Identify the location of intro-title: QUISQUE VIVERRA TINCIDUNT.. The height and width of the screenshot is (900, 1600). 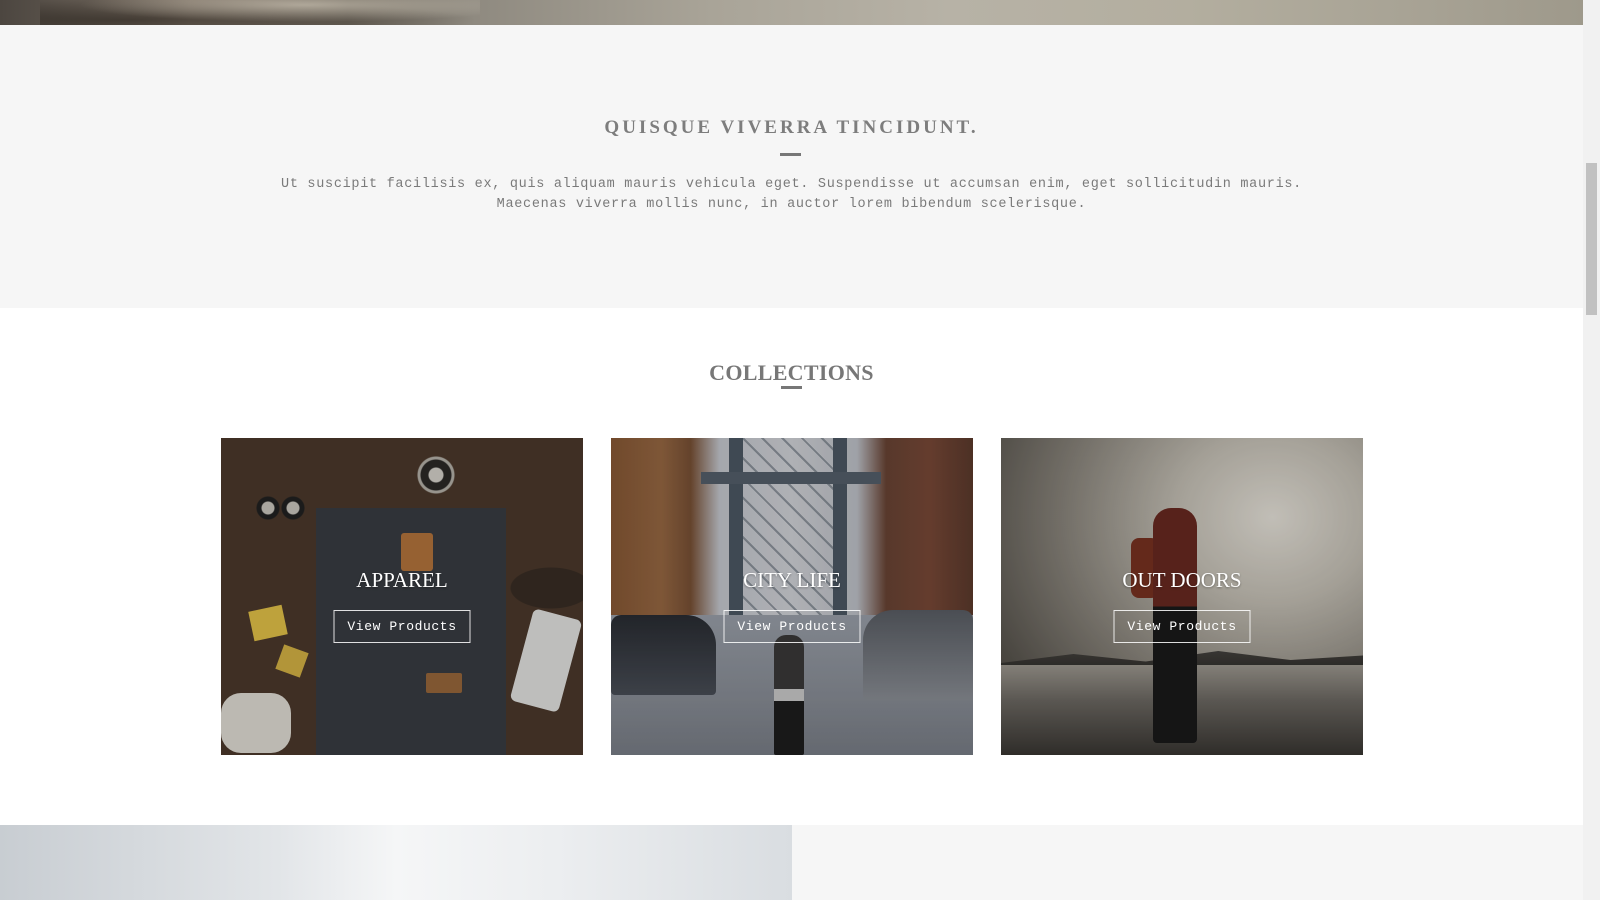
(791, 127).